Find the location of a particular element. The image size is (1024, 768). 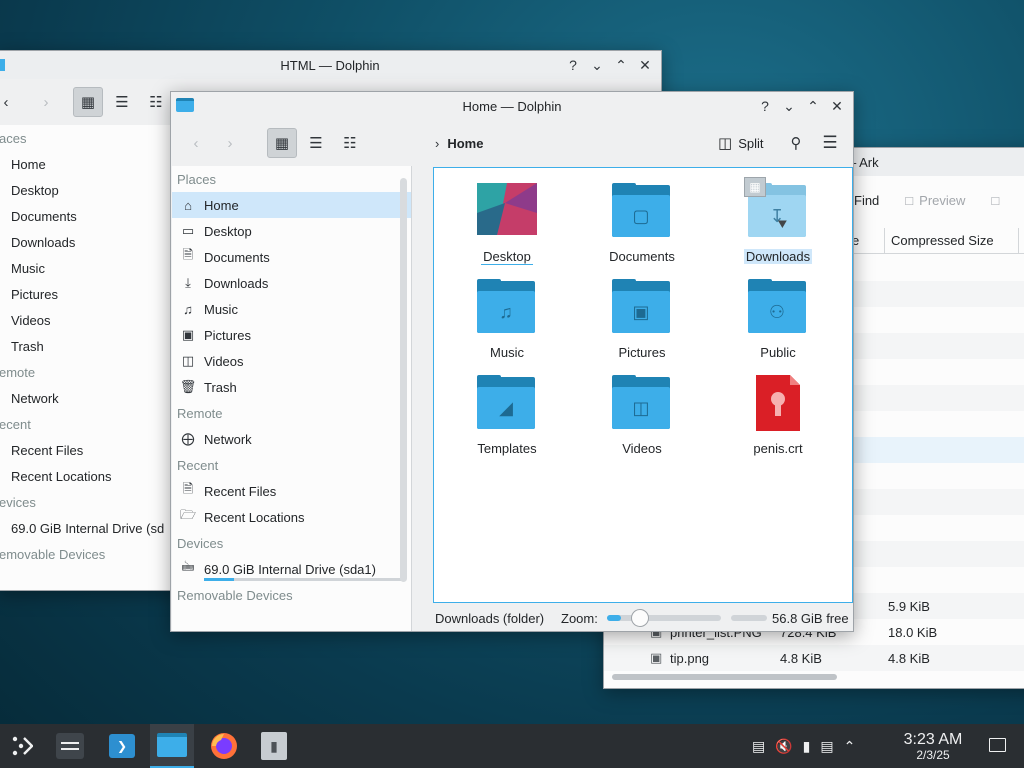

desktop-folder-icon is located at coordinates (507, 211).